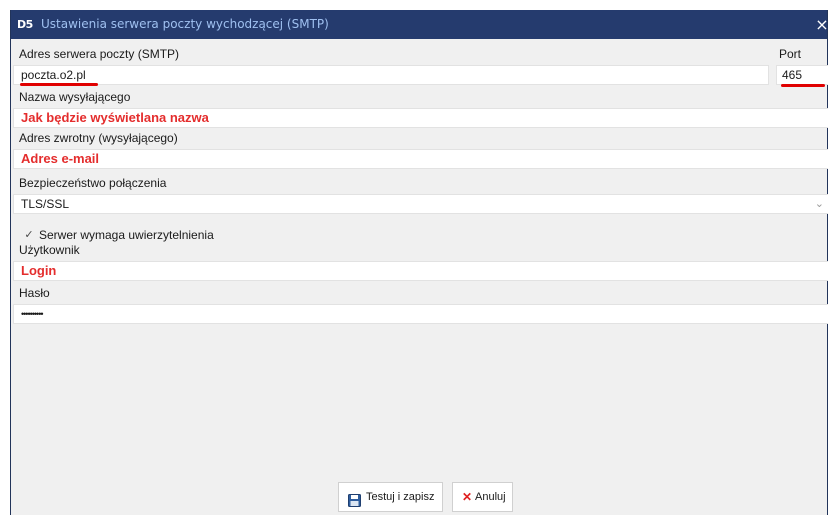  What do you see at coordinates (420, 271) in the screenshot?
I see `user-input: Login` at bounding box center [420, 271].